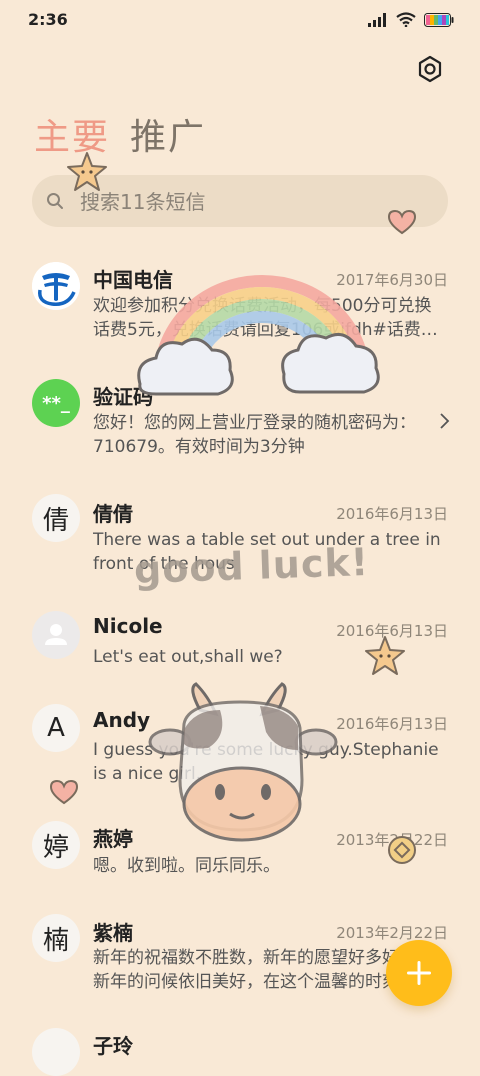 This screenshot has width=480, height=1076. What do you see at coordinates (48, 19) in the screenshot?
I see `status-time: 2:36` at bounding box center [48, 19].